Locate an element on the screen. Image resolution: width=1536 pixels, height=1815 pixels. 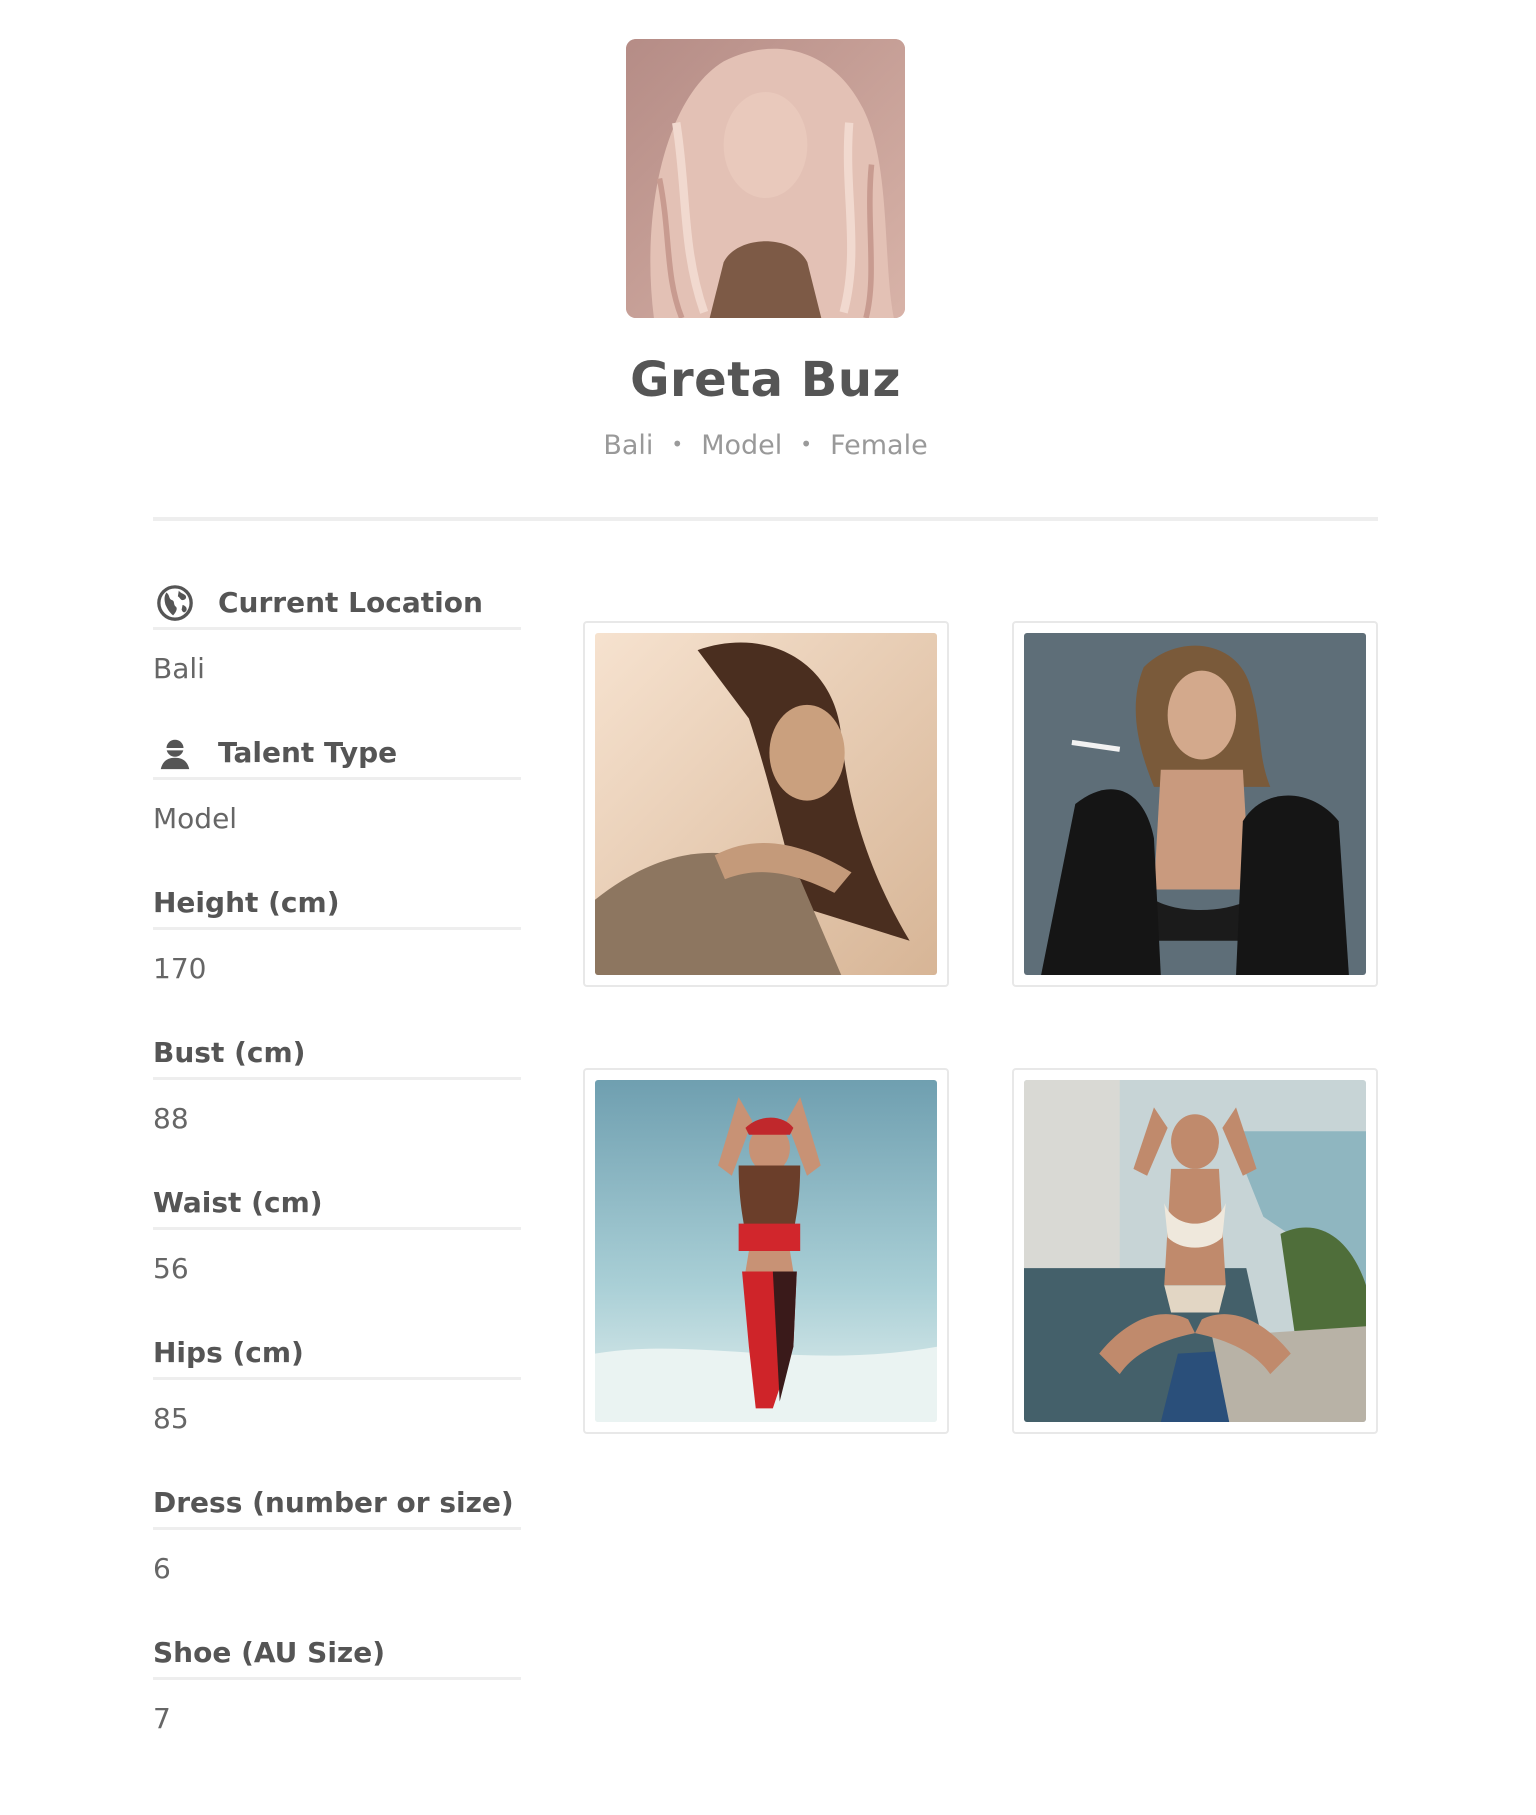
attribute-label: Waist (cm) is located at coordinates (337, 1204).